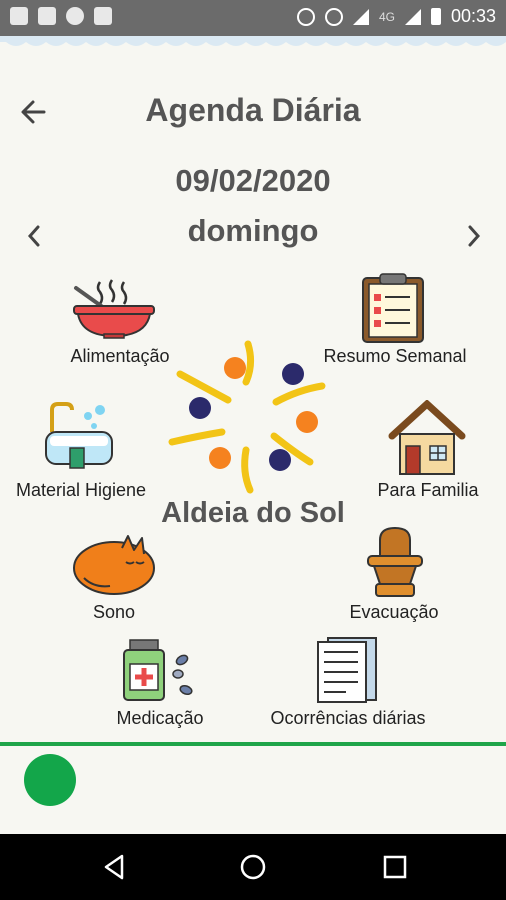 The height and width of the screenshot is (900, 506). Describe the element at coordinates (114, 612) in the screenshot. I see `menu-sono-label: Sono` at that location.